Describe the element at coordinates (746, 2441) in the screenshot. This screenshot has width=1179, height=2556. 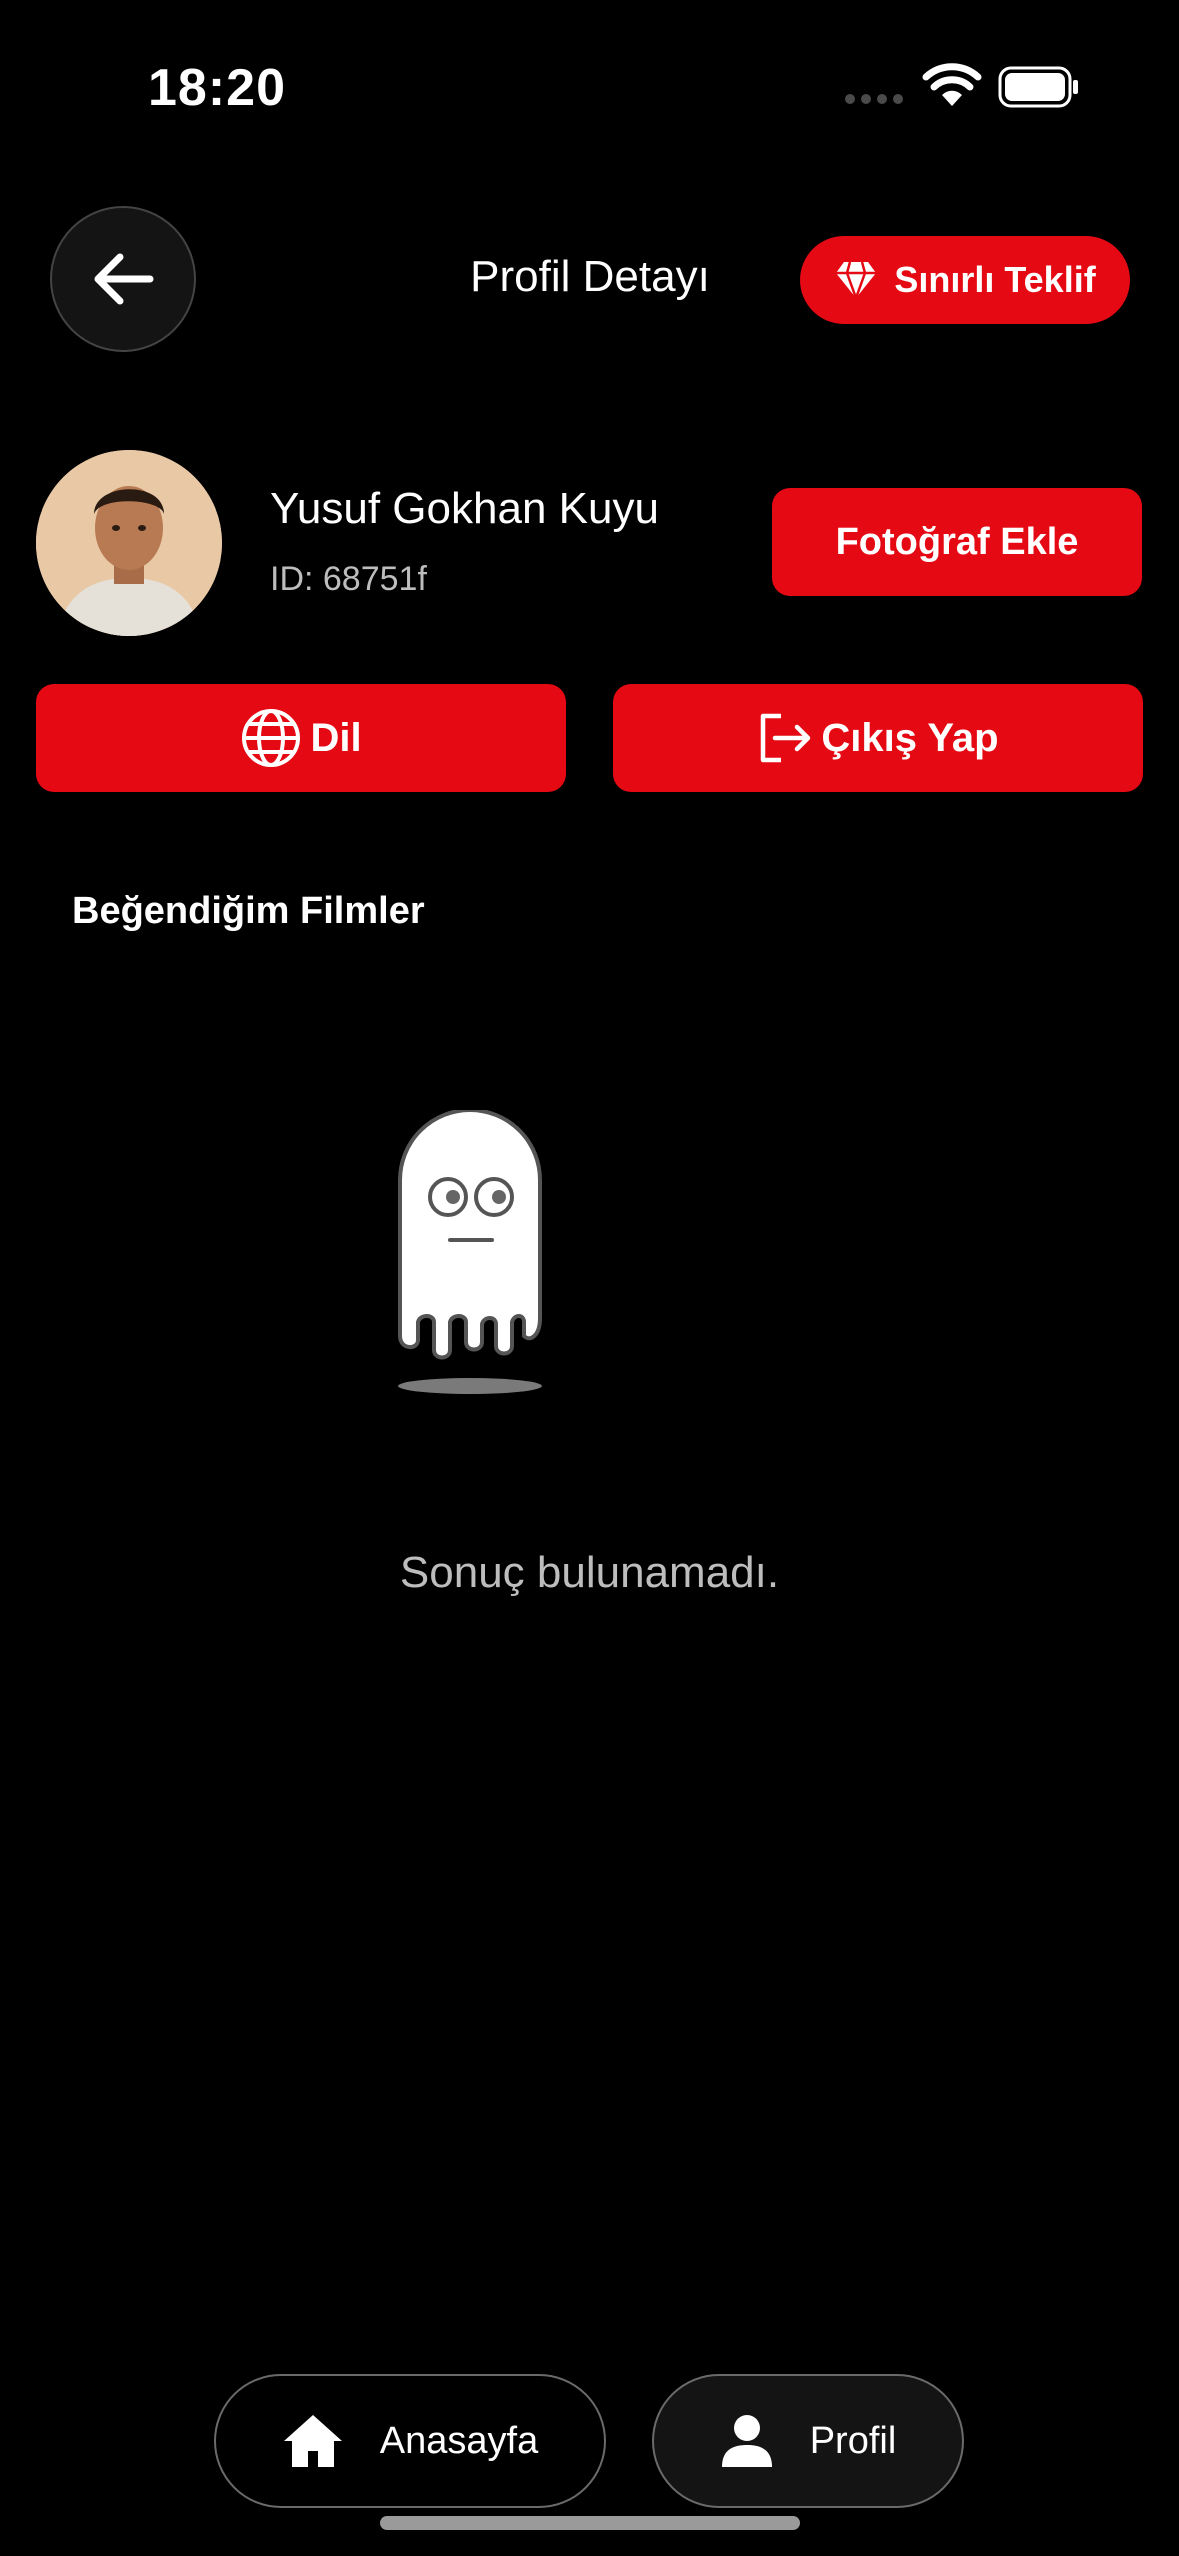
I see `person-icon` at that location.